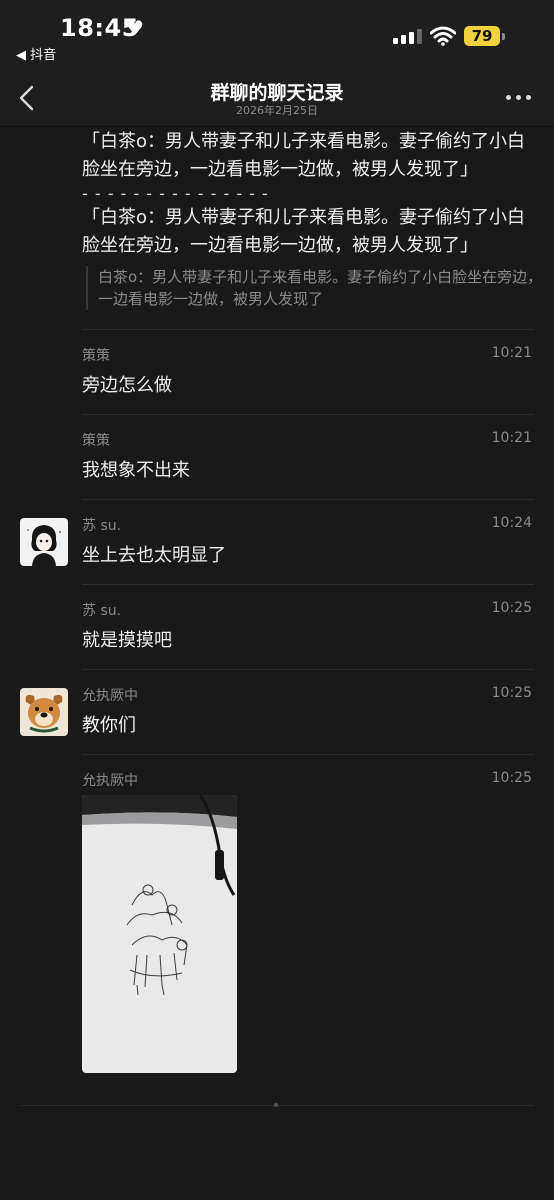  I want to click on message-text: 我想象不出来, so click(136, 469).